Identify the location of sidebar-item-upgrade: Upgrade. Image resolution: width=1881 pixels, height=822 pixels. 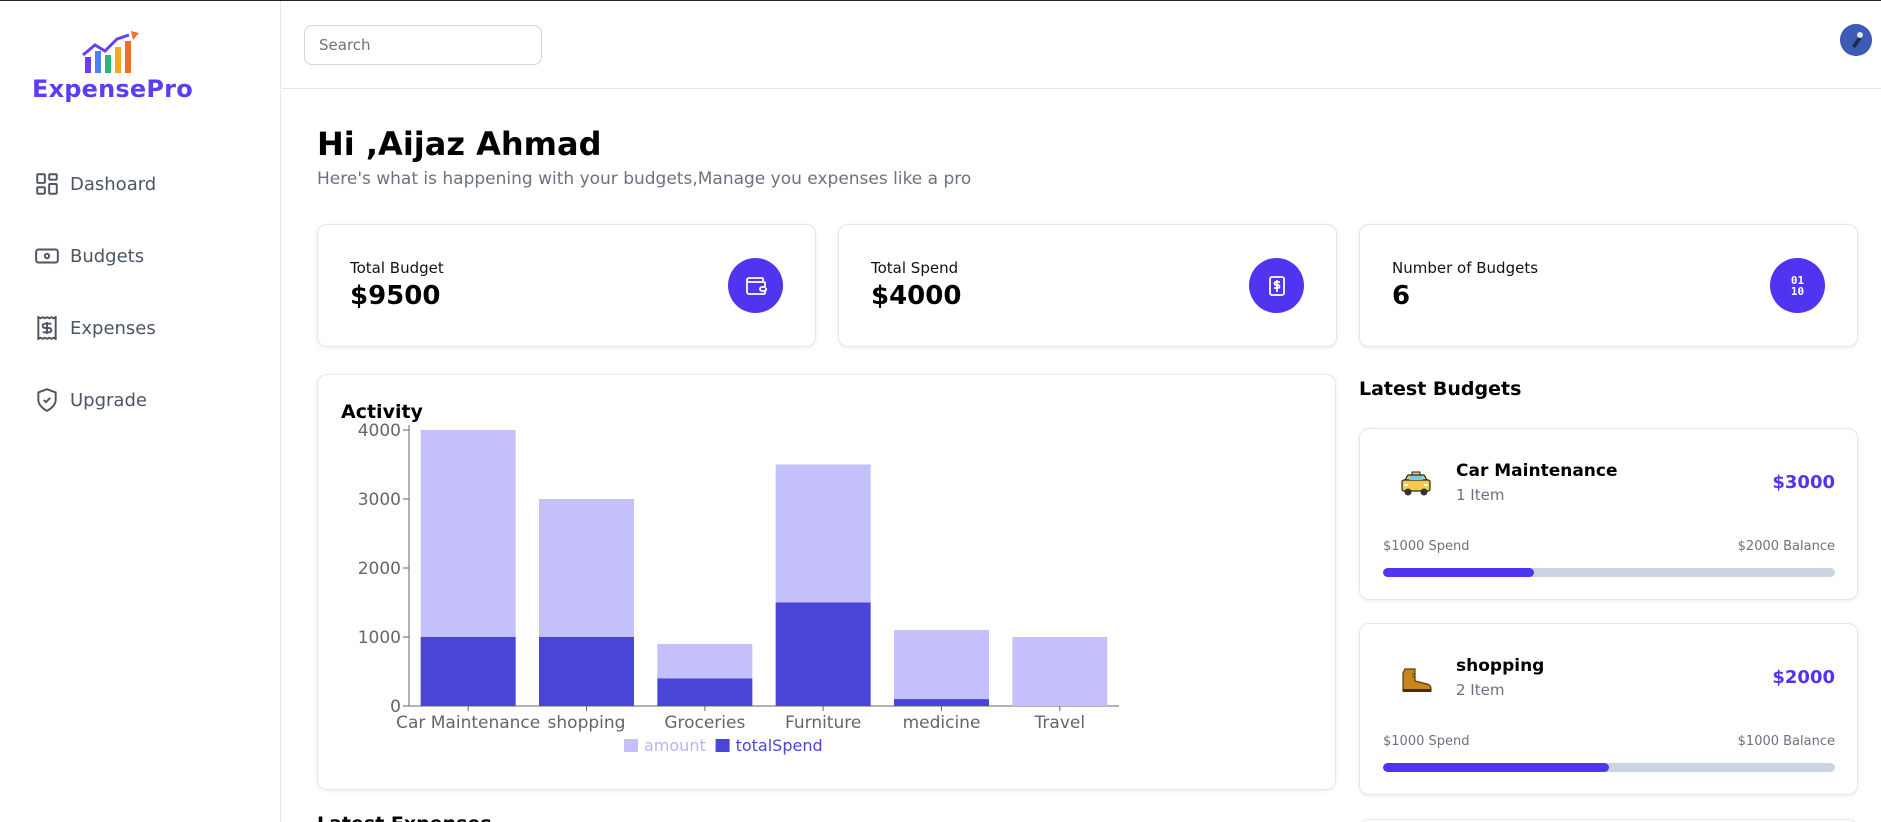
(95, 400).